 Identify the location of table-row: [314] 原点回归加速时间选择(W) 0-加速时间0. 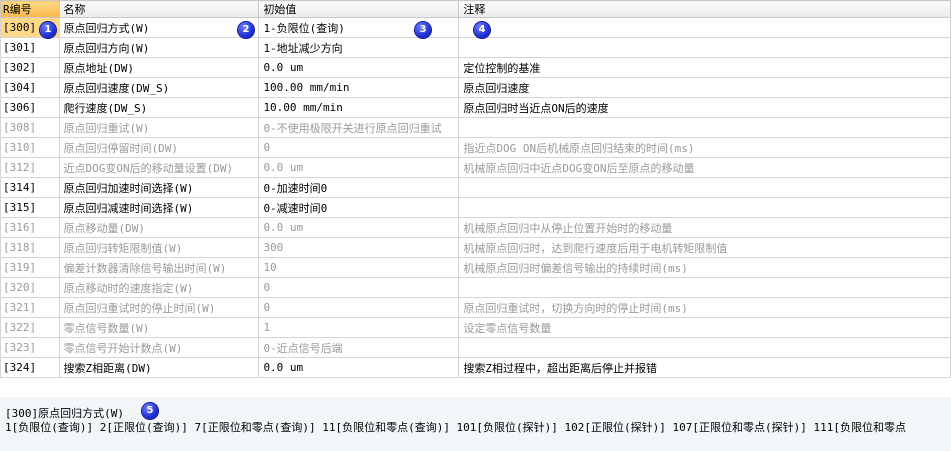
(475, 187).